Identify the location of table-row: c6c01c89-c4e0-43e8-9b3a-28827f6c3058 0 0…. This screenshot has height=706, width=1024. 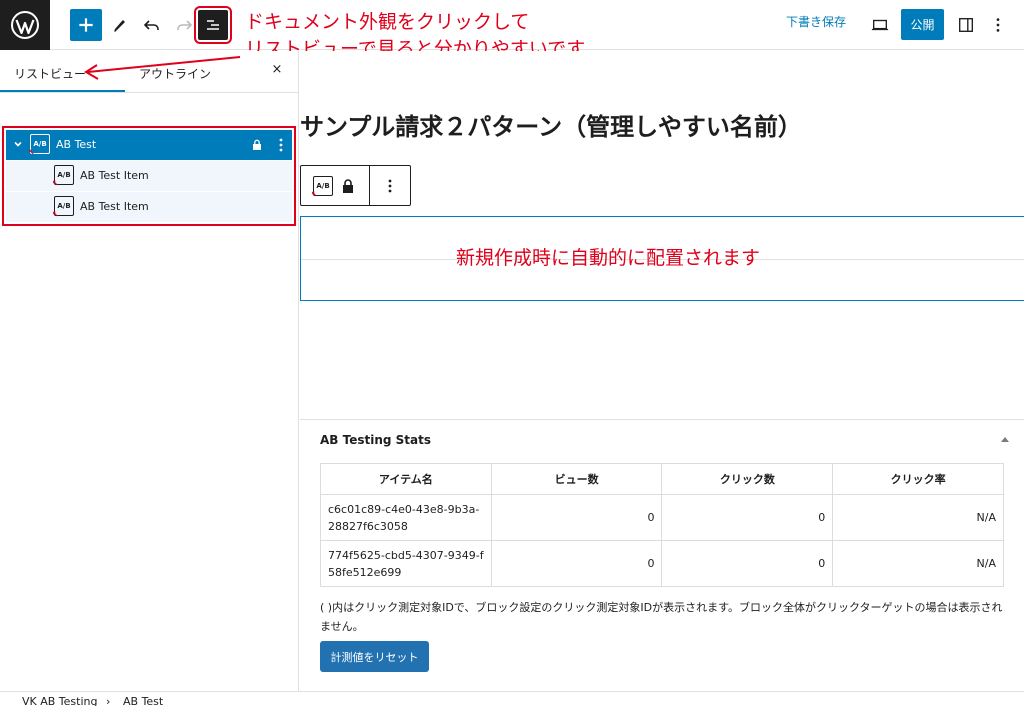
(662, 517).